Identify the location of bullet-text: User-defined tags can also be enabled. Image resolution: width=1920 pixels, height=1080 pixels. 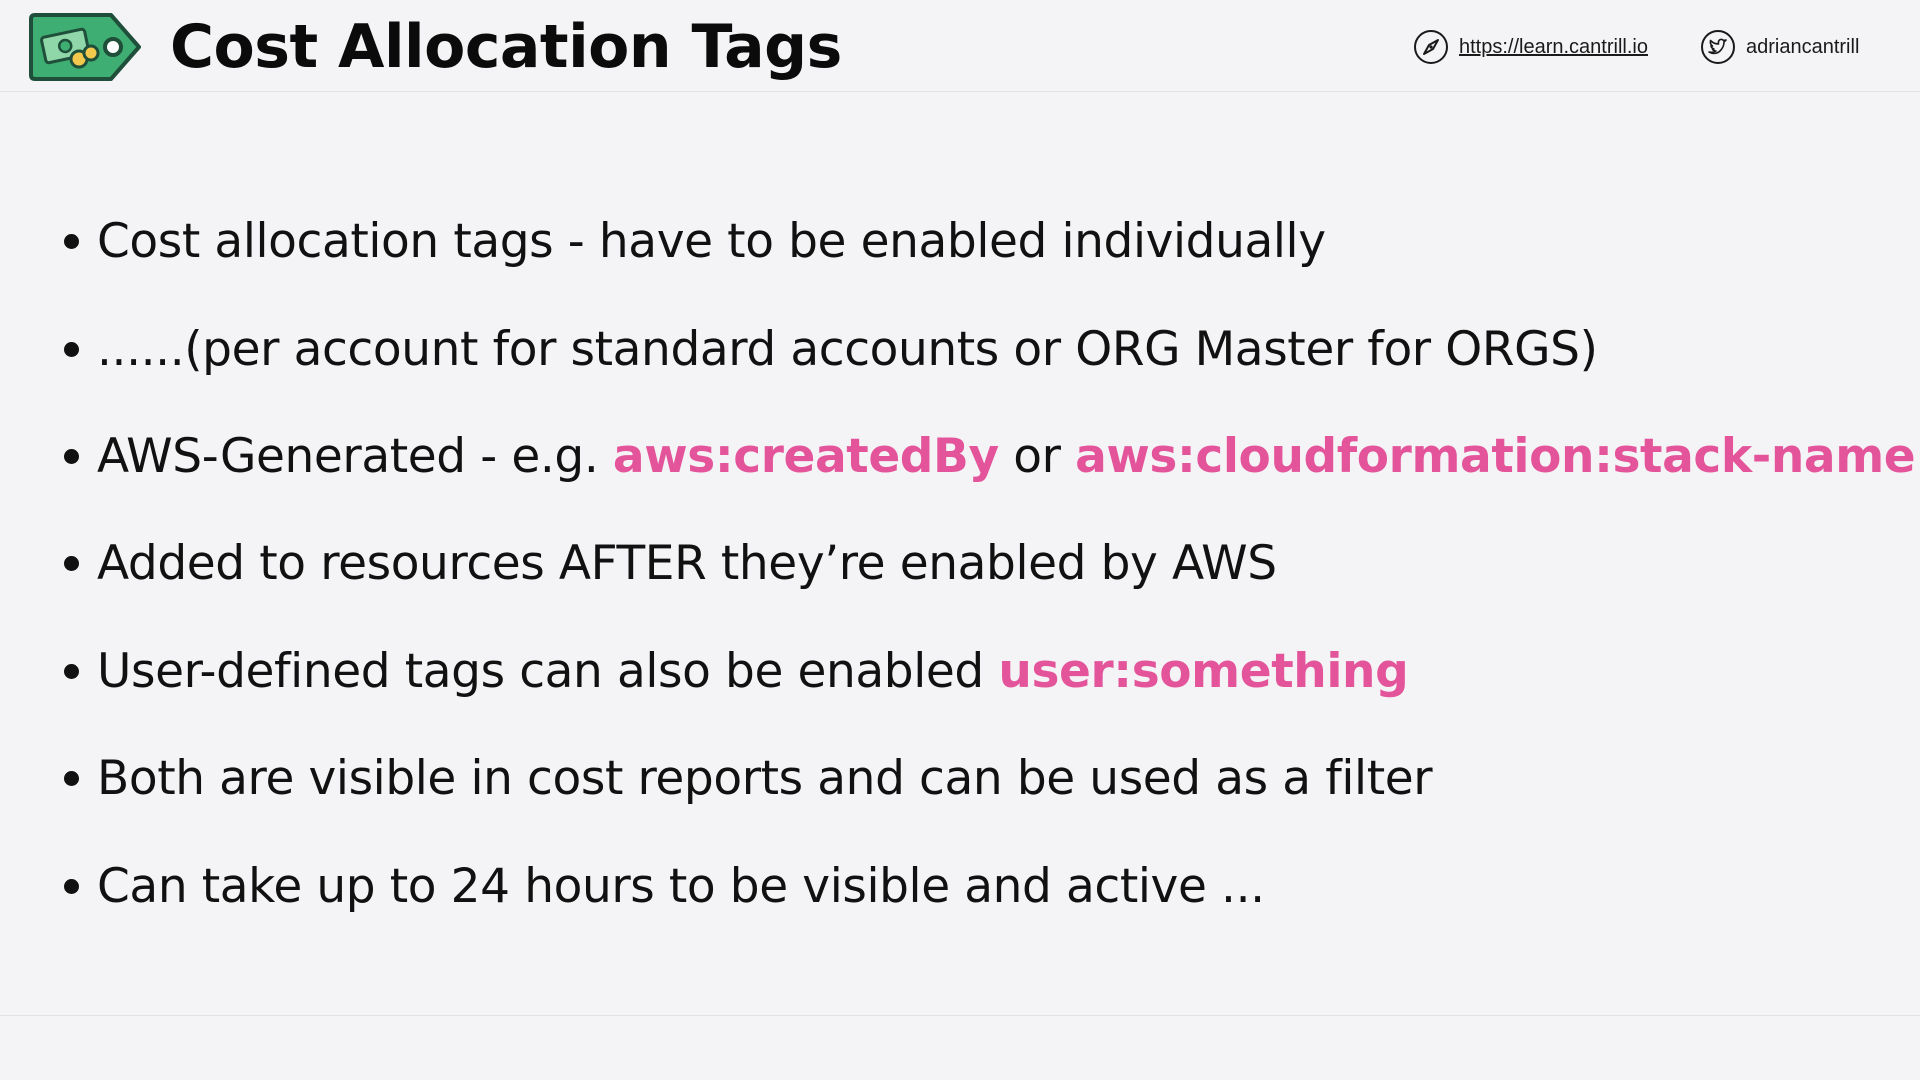
(548, 671).